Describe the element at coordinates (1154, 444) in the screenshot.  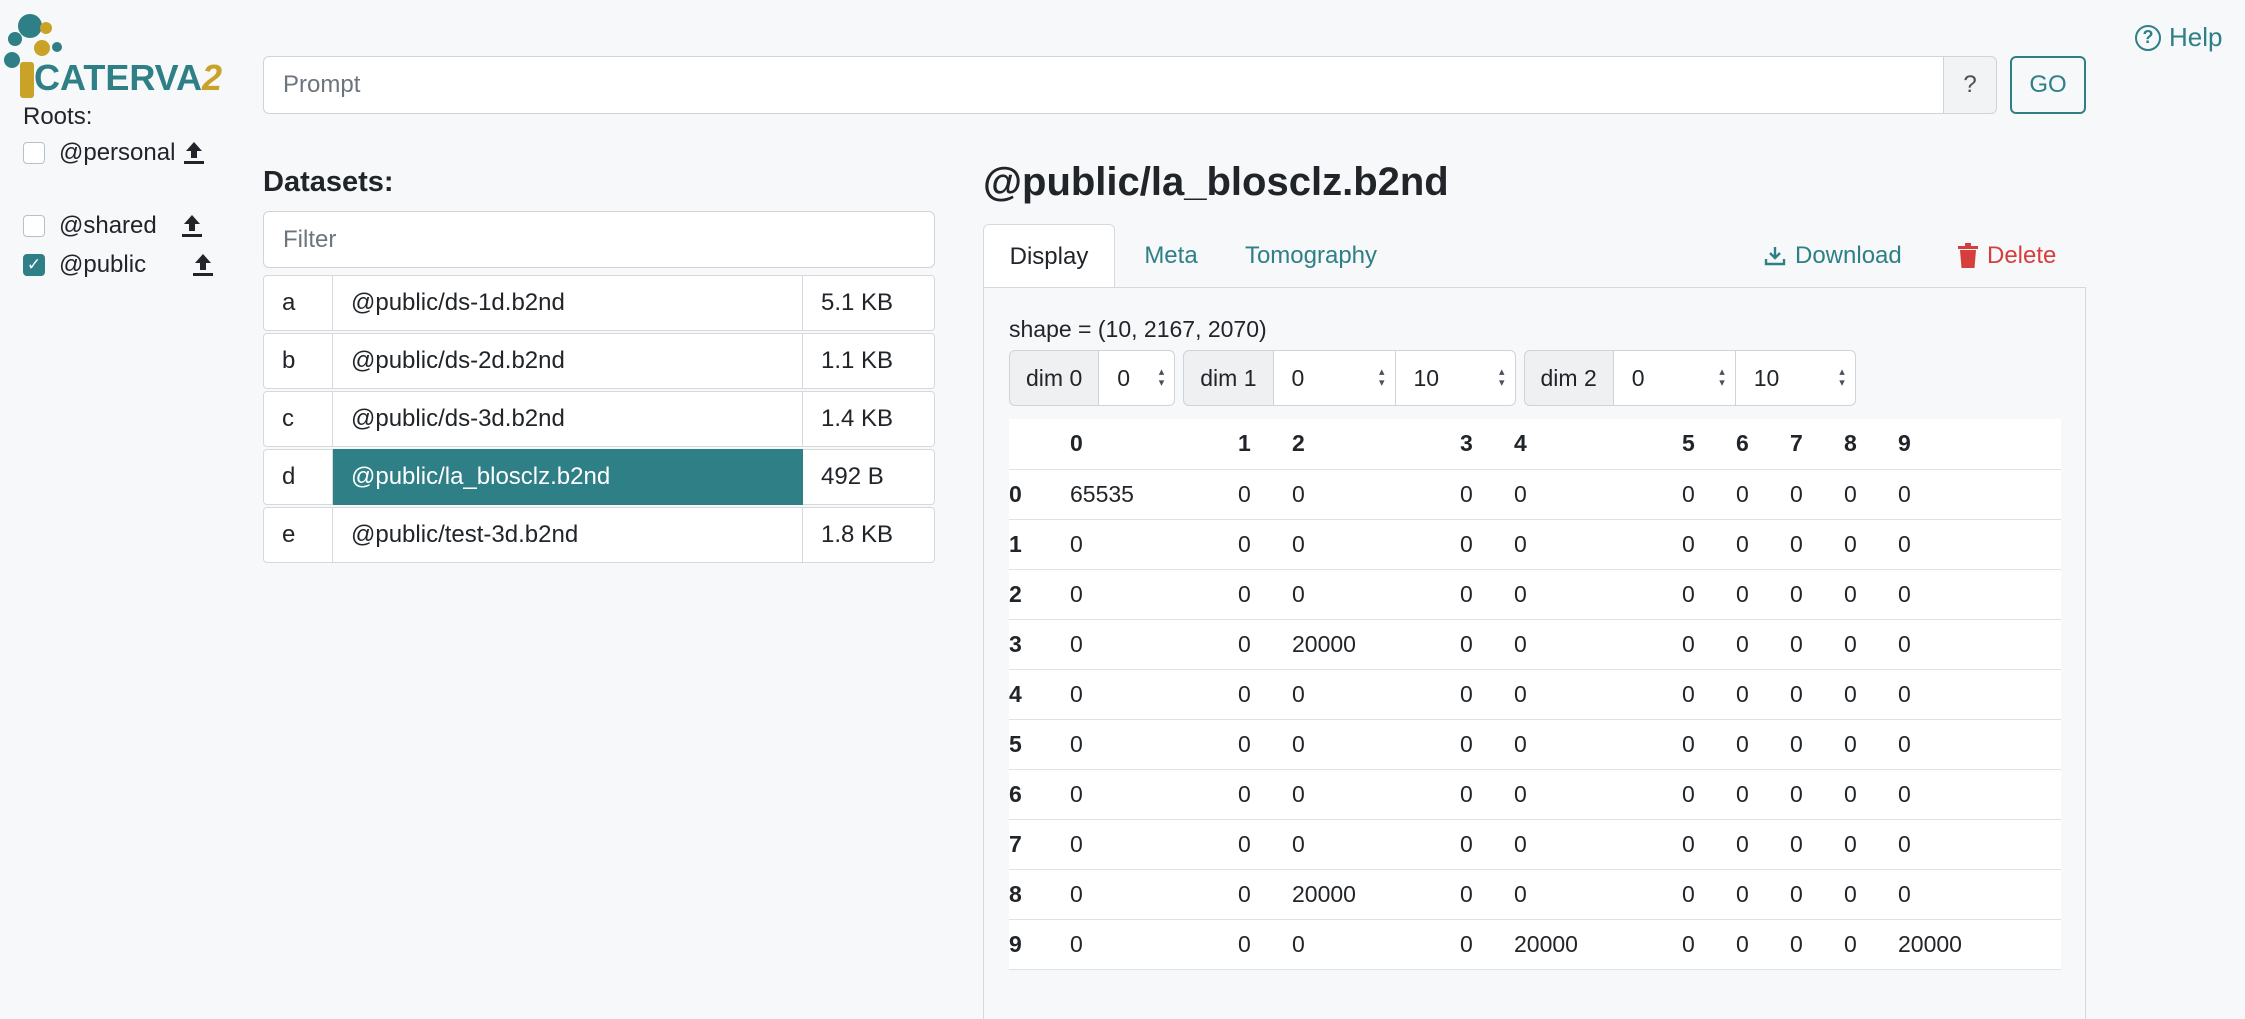
I see `column-header: 0` at that location.